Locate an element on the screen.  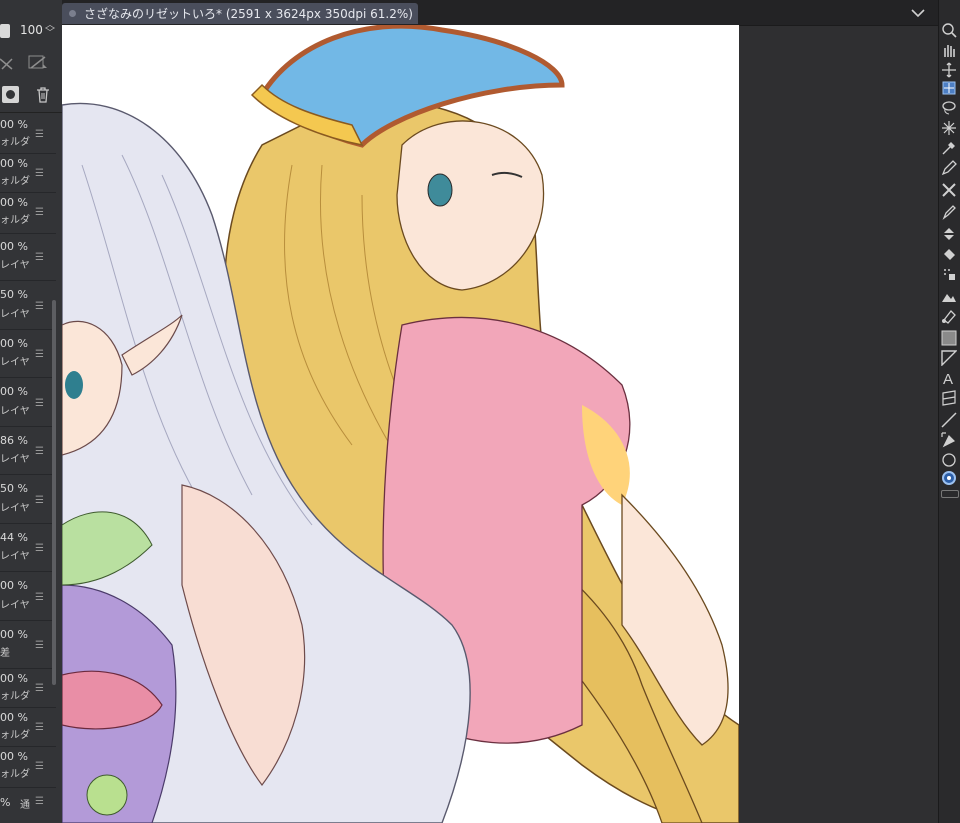
layer-row: 86 % レイヤ ☰ is located at coordinates (28, 451).